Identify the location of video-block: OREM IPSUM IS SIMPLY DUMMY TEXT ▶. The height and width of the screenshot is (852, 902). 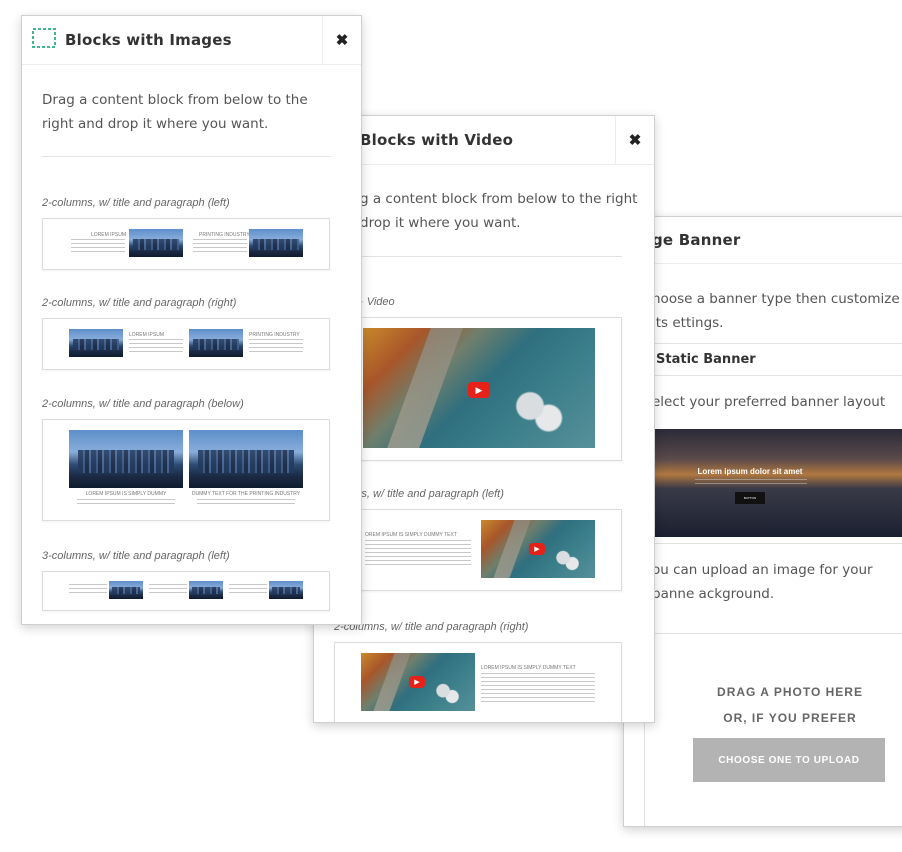
(478, 550).